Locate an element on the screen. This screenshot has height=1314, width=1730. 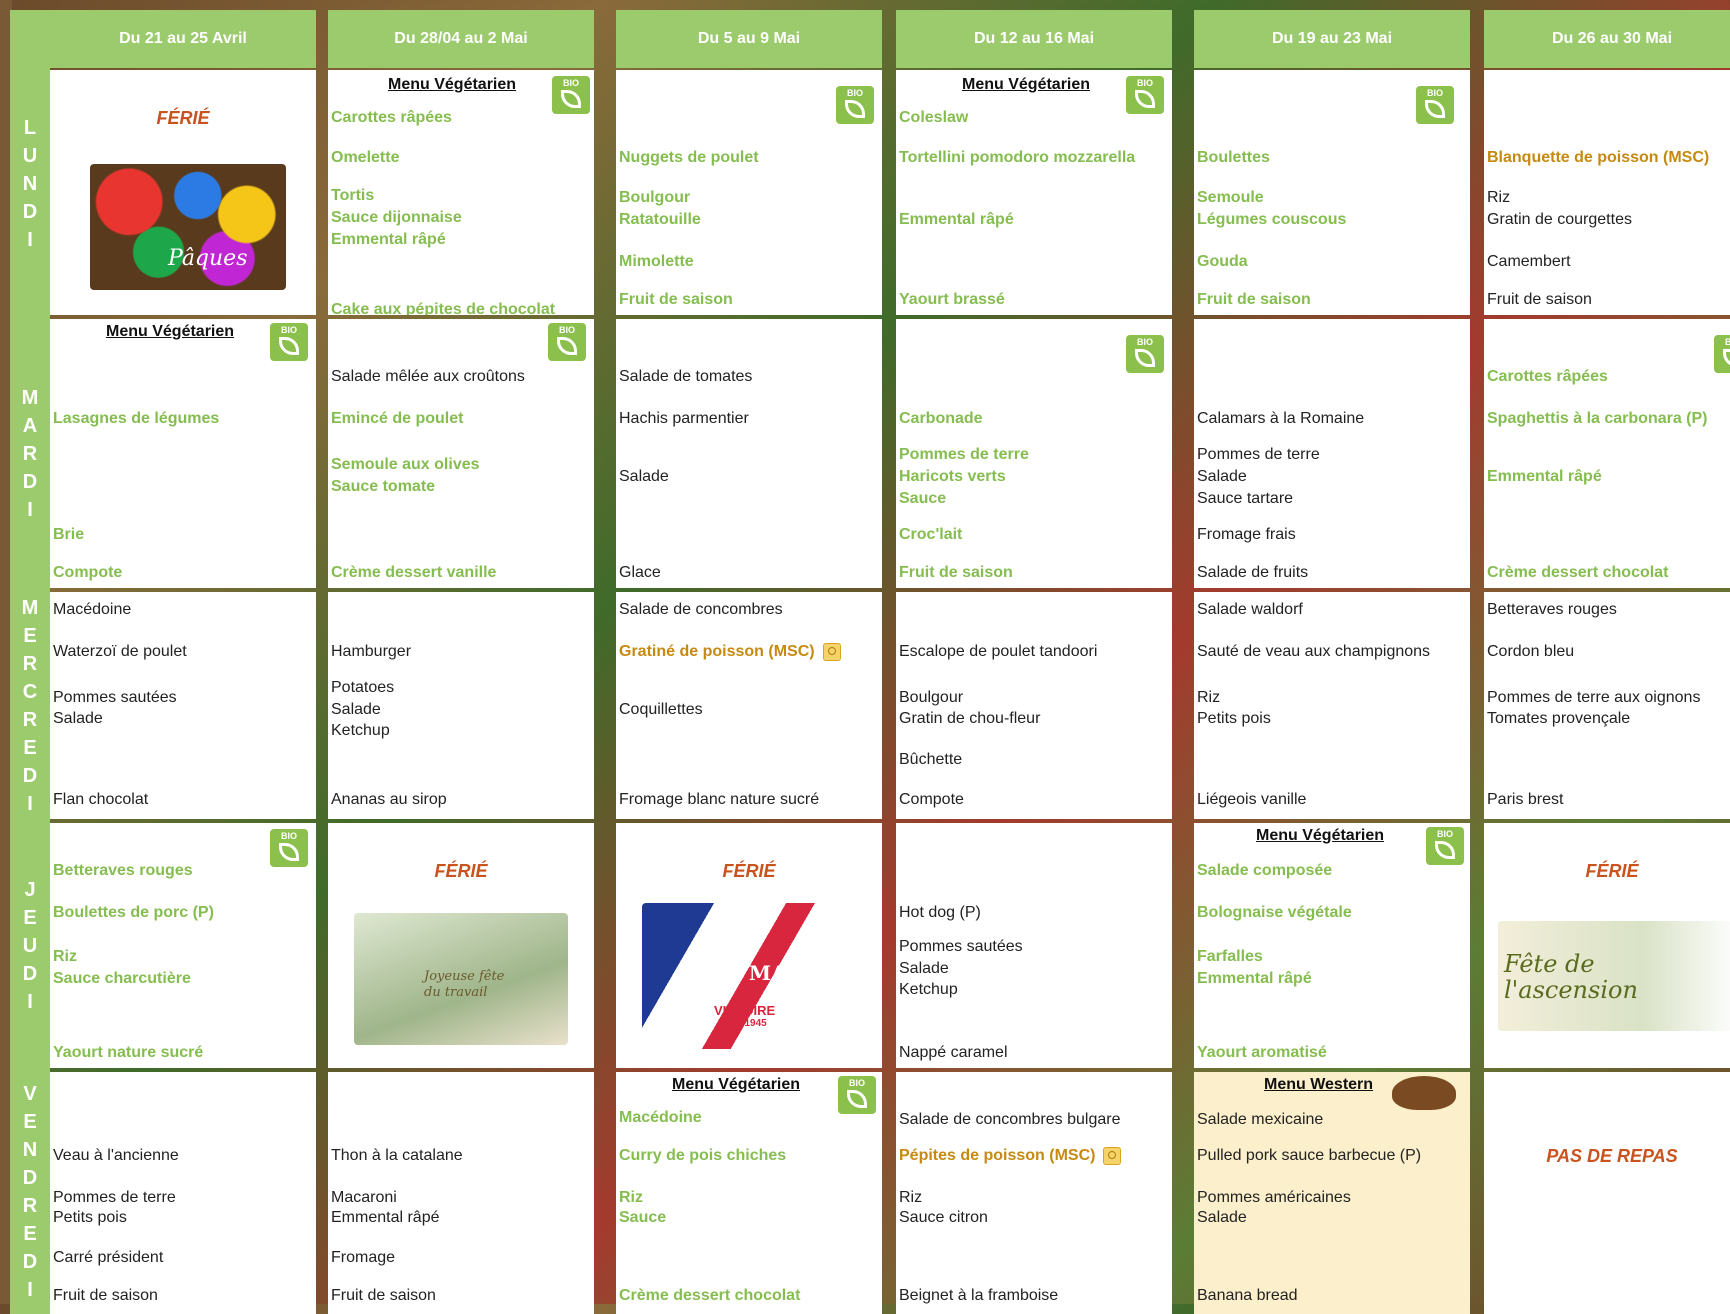
ascension-label: Fête de l'ascension is located at coordinates (1571, 977).